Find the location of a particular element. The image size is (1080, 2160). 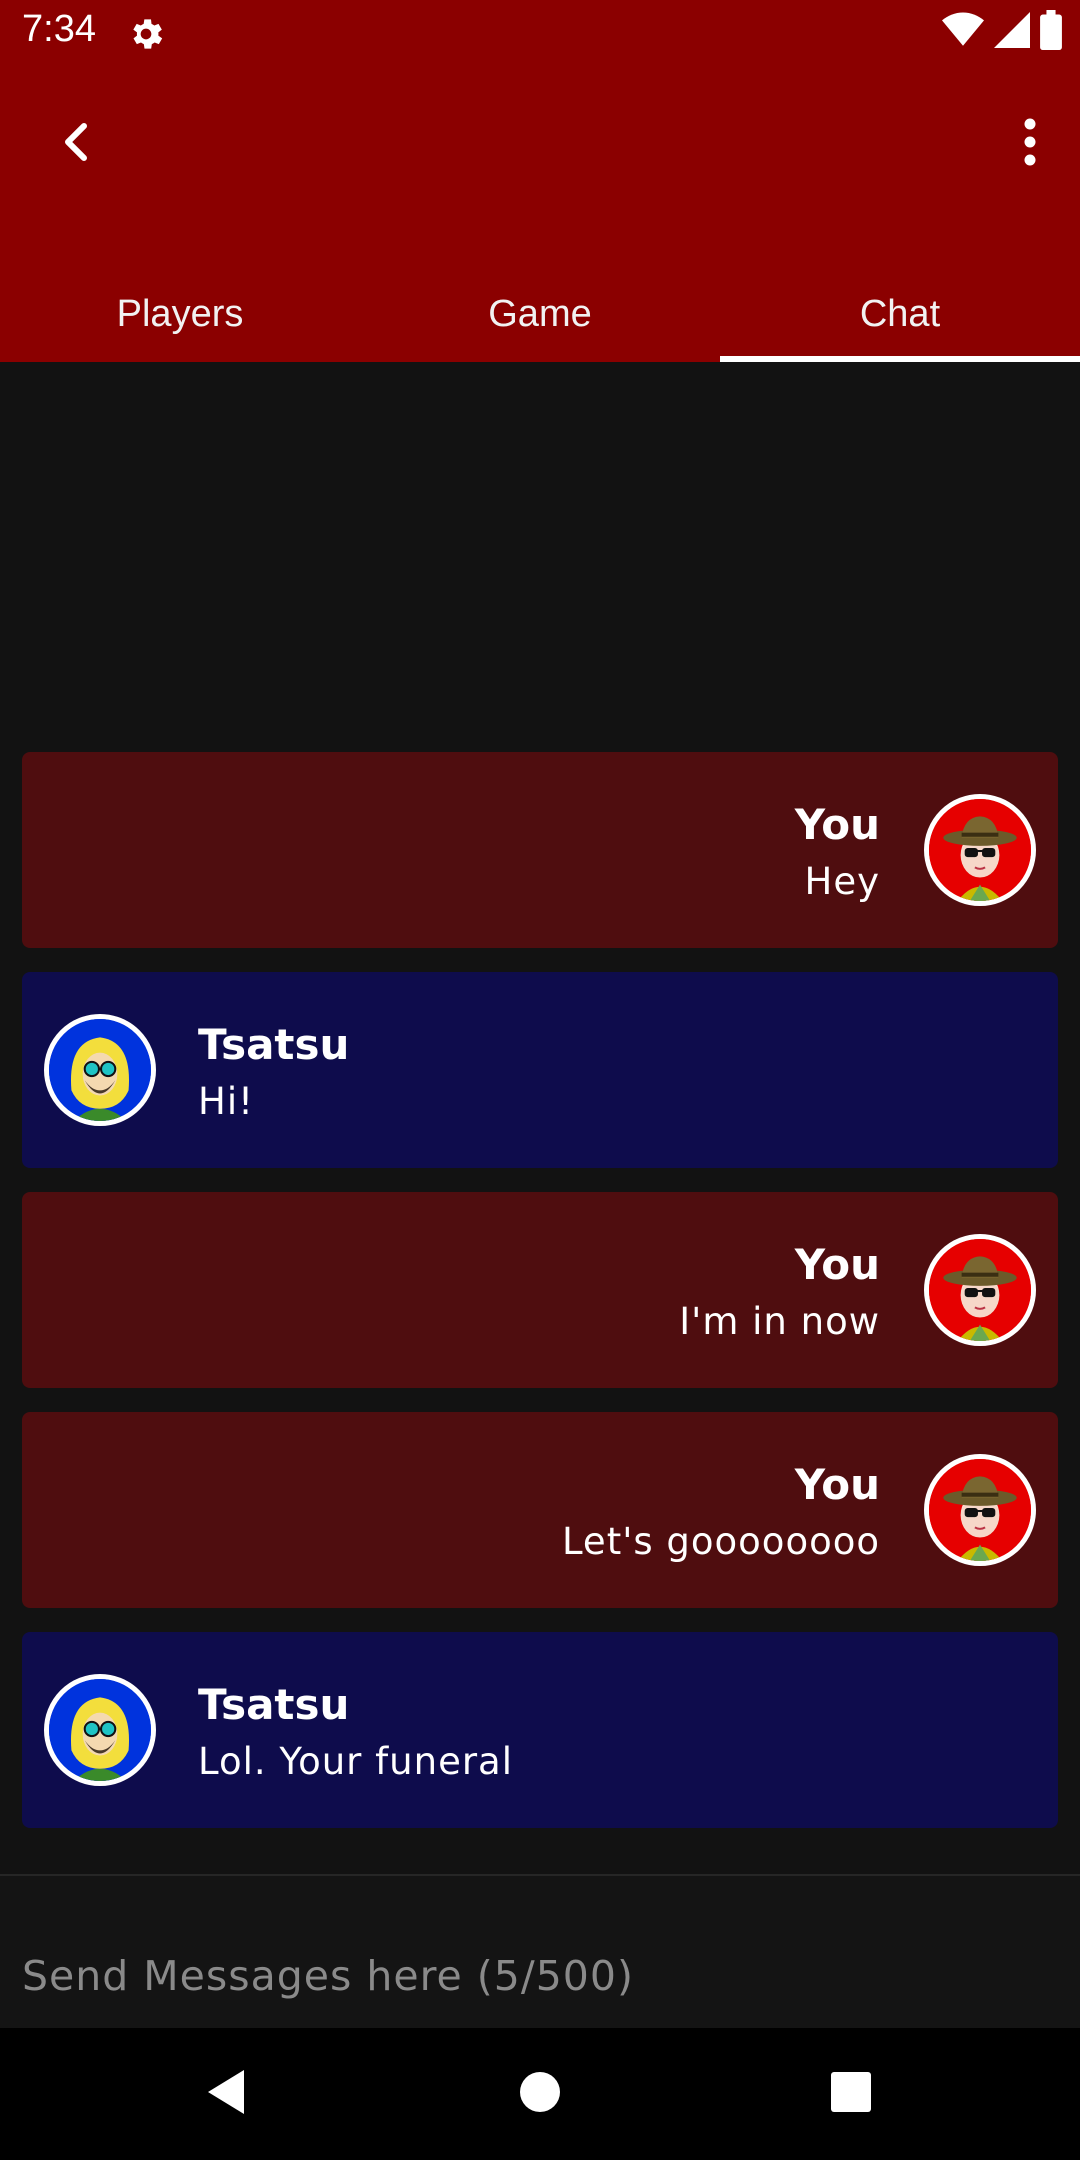

system-nav-bar is located at coordinates (540, 2094).